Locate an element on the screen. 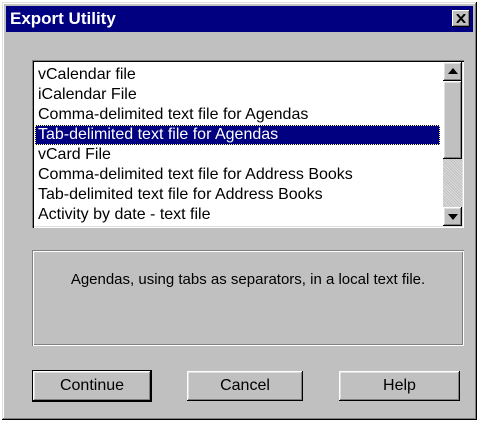 Image resolution: width=485 pixels, height=424 pixels. arrow-up-icon is located at coordinates (453, 71).